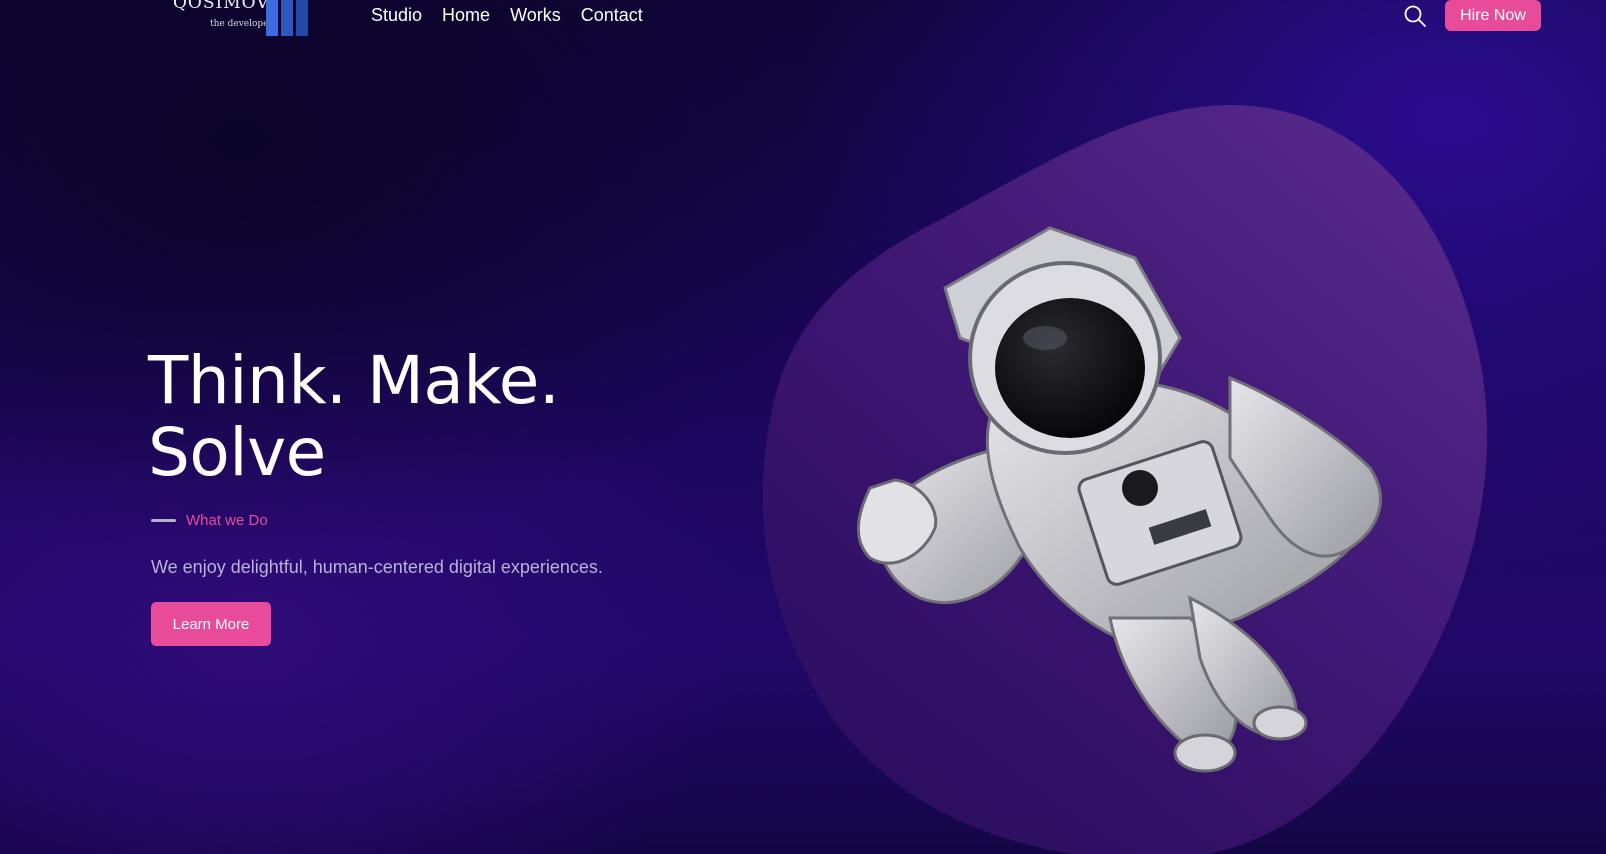  Describe the element at coordinates (241, 24) in the screenshot. I see `logo-tagline: the developer` at that location.